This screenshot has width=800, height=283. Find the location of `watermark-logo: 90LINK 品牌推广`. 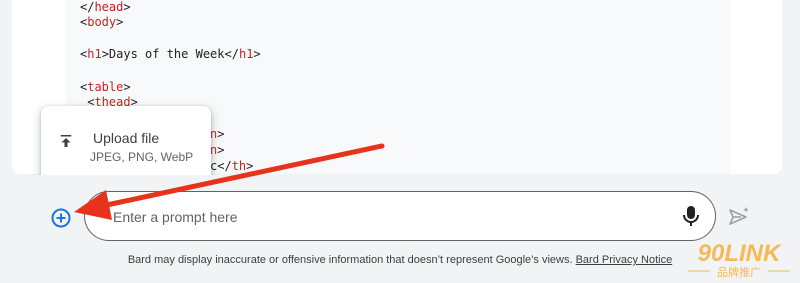

watermark-logo: 90LINK 品牌推广 is located at coordinates (739, 259).